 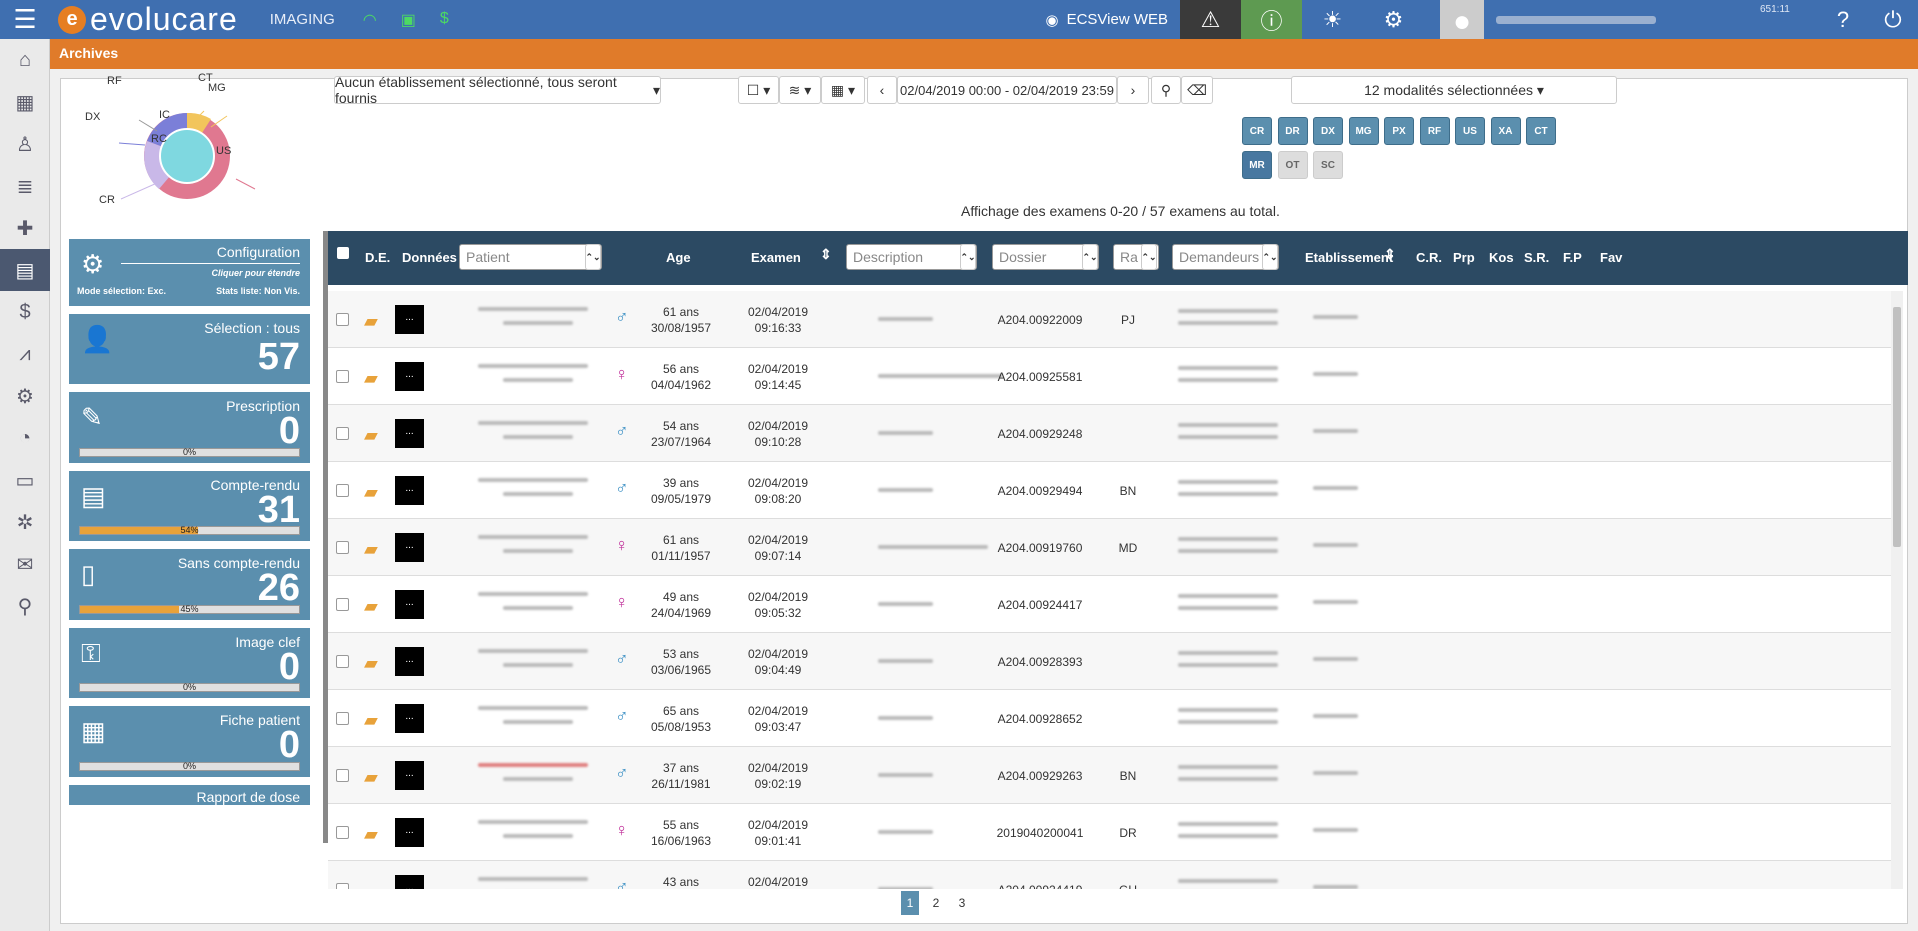 I want to click on hamburger-menu-icon: ☰, so click(x=25, y=19).